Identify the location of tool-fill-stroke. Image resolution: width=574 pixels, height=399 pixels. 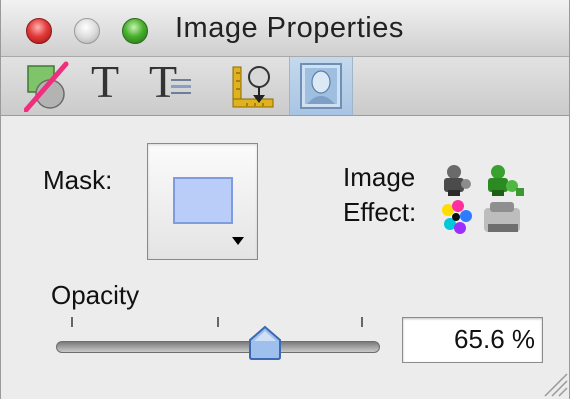
(49, 86).